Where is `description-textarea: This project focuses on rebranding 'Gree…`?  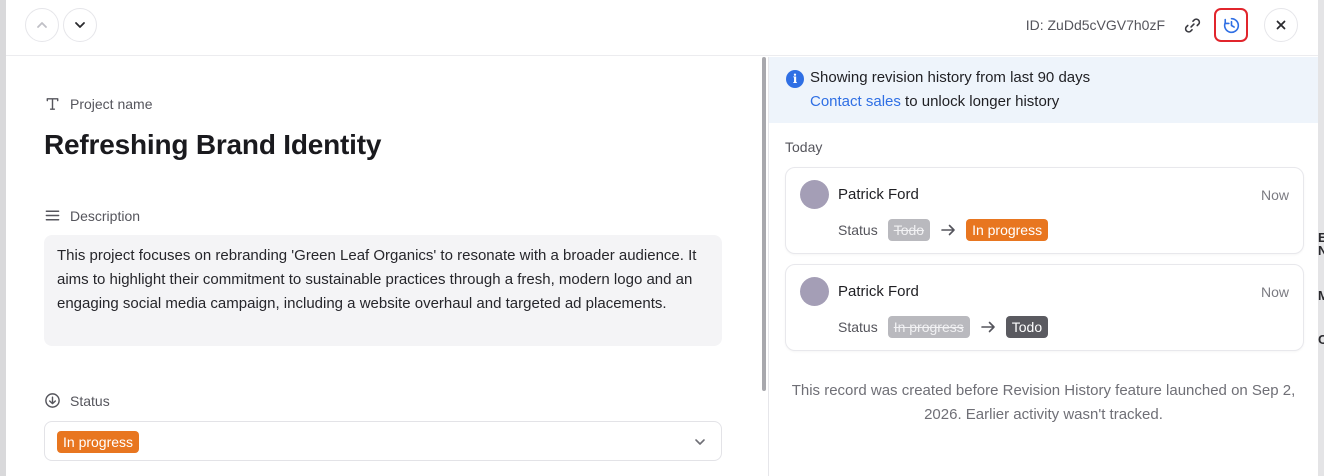 description-textarea: This project focuses on rebranding 'Gree… is located at coordinates (383, 290).